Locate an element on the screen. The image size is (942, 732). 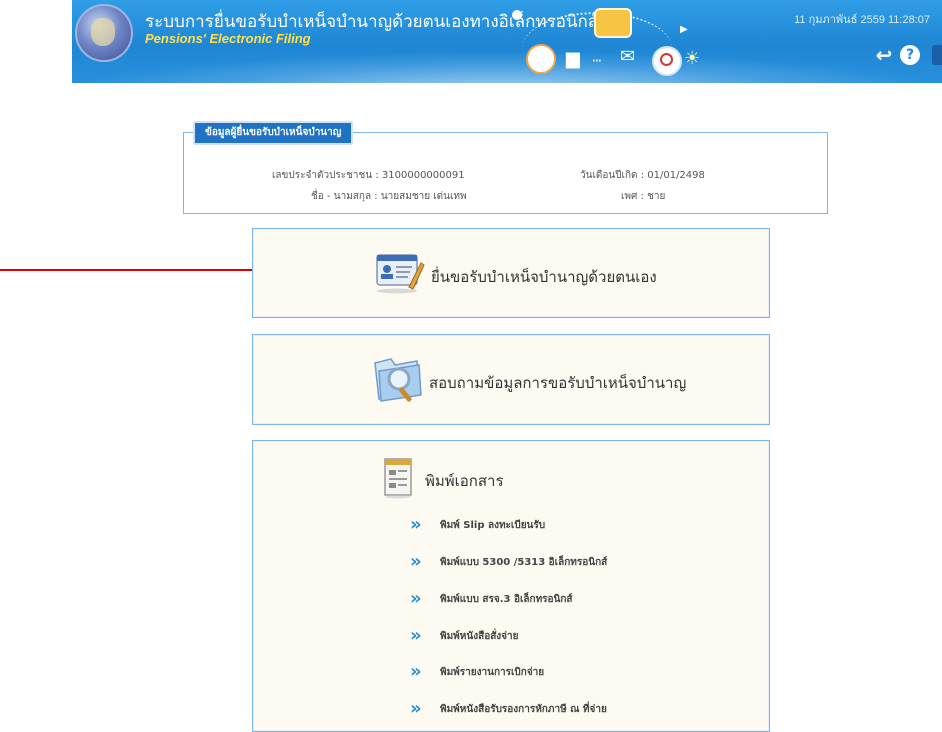
government-seal-logo is located at coordinates (104, 33).